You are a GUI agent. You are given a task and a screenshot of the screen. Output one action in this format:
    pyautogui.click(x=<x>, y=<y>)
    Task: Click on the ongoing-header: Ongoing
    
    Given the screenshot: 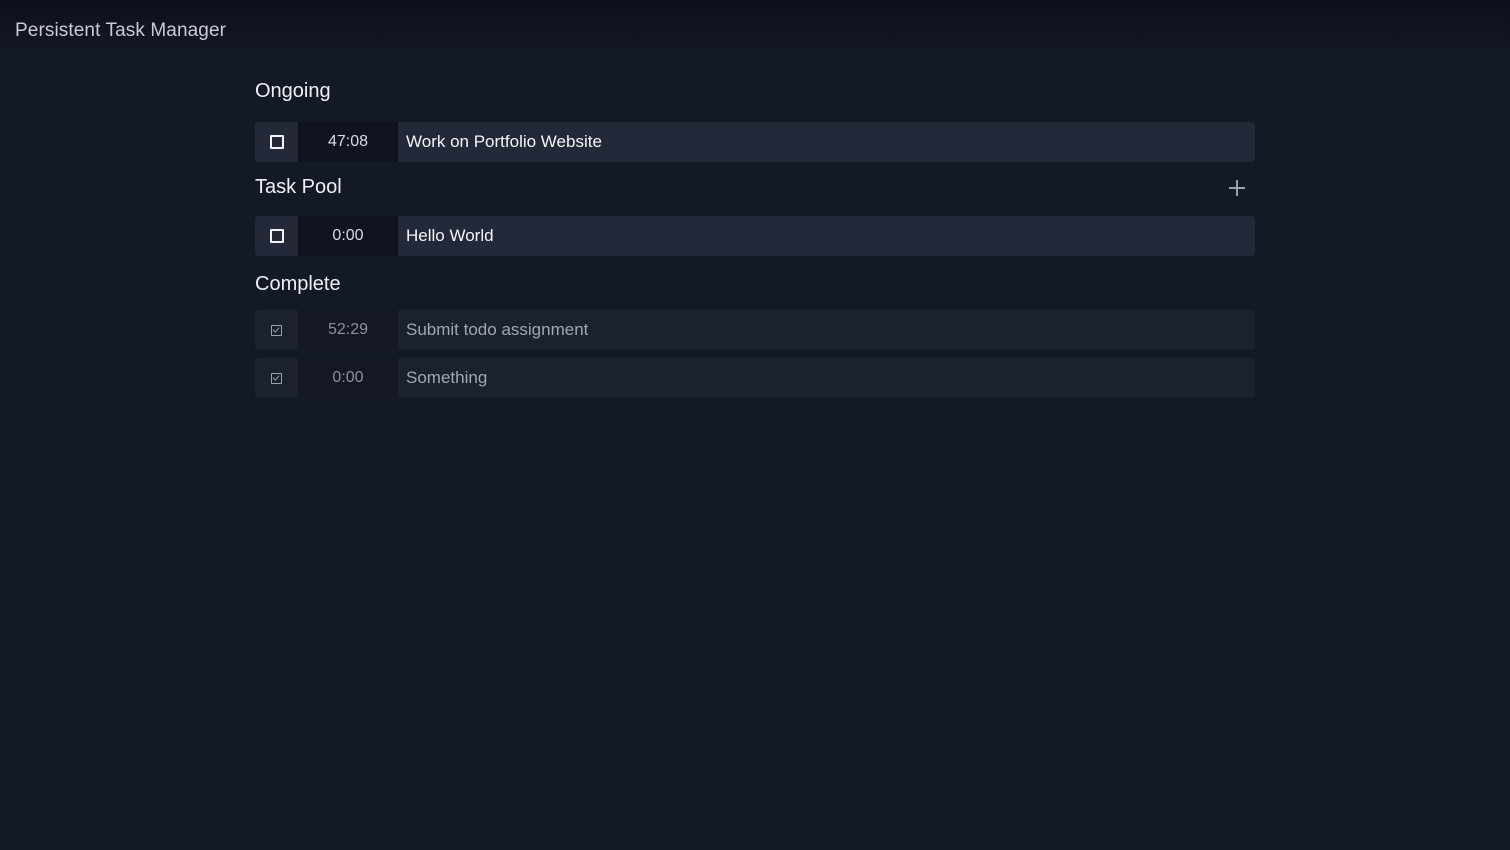 What is the action you would take?
    pyautogui.click(x=755, y=100)
    